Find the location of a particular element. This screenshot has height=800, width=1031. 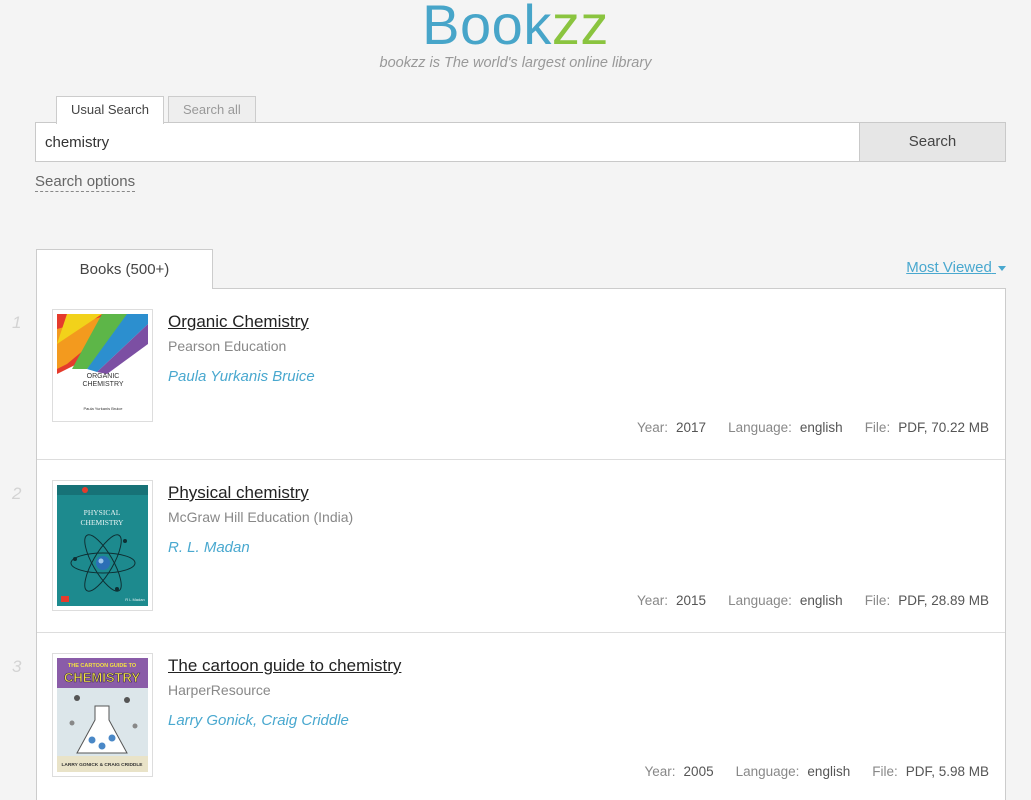

book-title-link: The cartoon guide to chemistry is located at coordinates (284, 666).